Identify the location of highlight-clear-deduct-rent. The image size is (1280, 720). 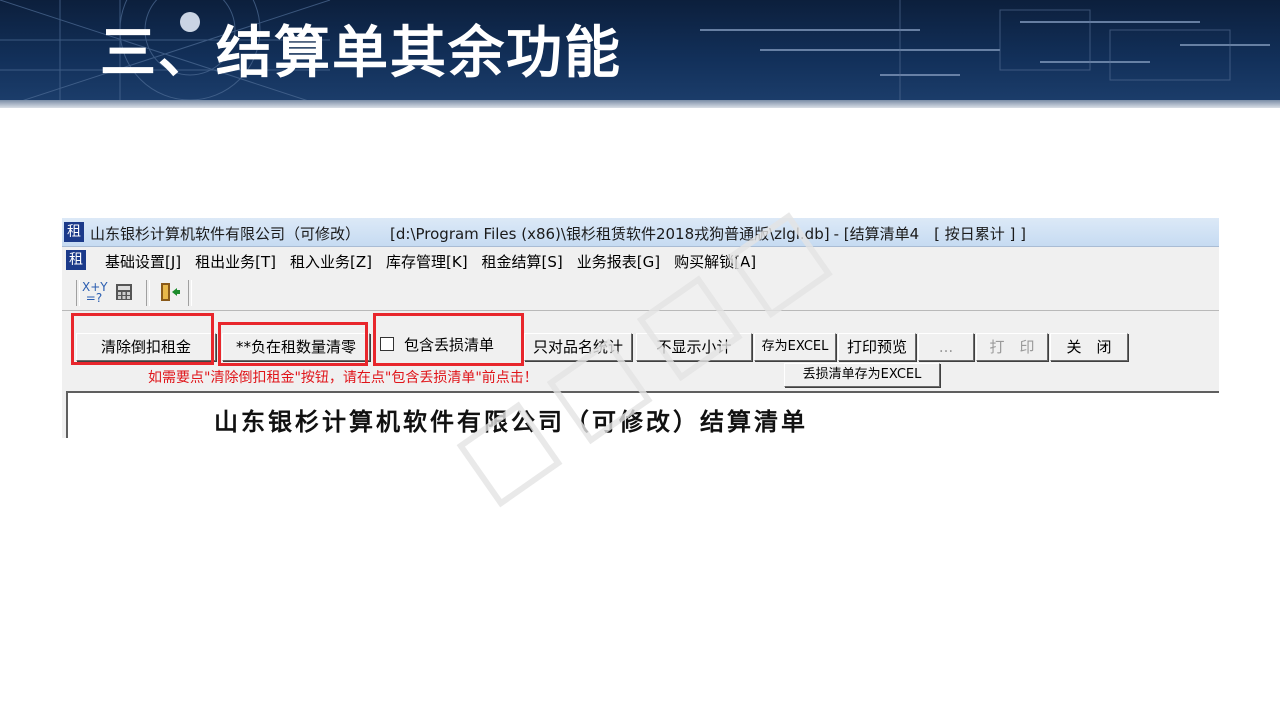
(142, 339).